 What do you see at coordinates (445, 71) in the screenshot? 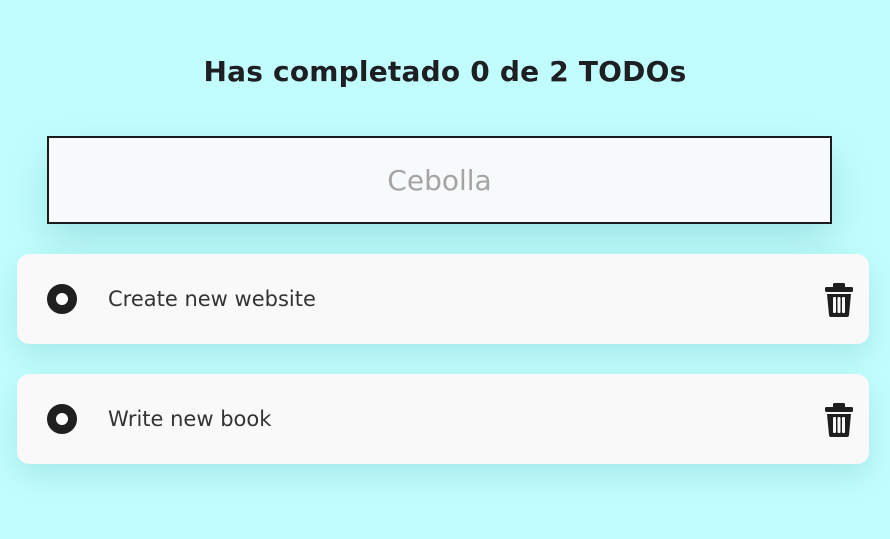
I see `page-title: Has completado 0 de 2 TODOs` at bounding box center [445, 71].